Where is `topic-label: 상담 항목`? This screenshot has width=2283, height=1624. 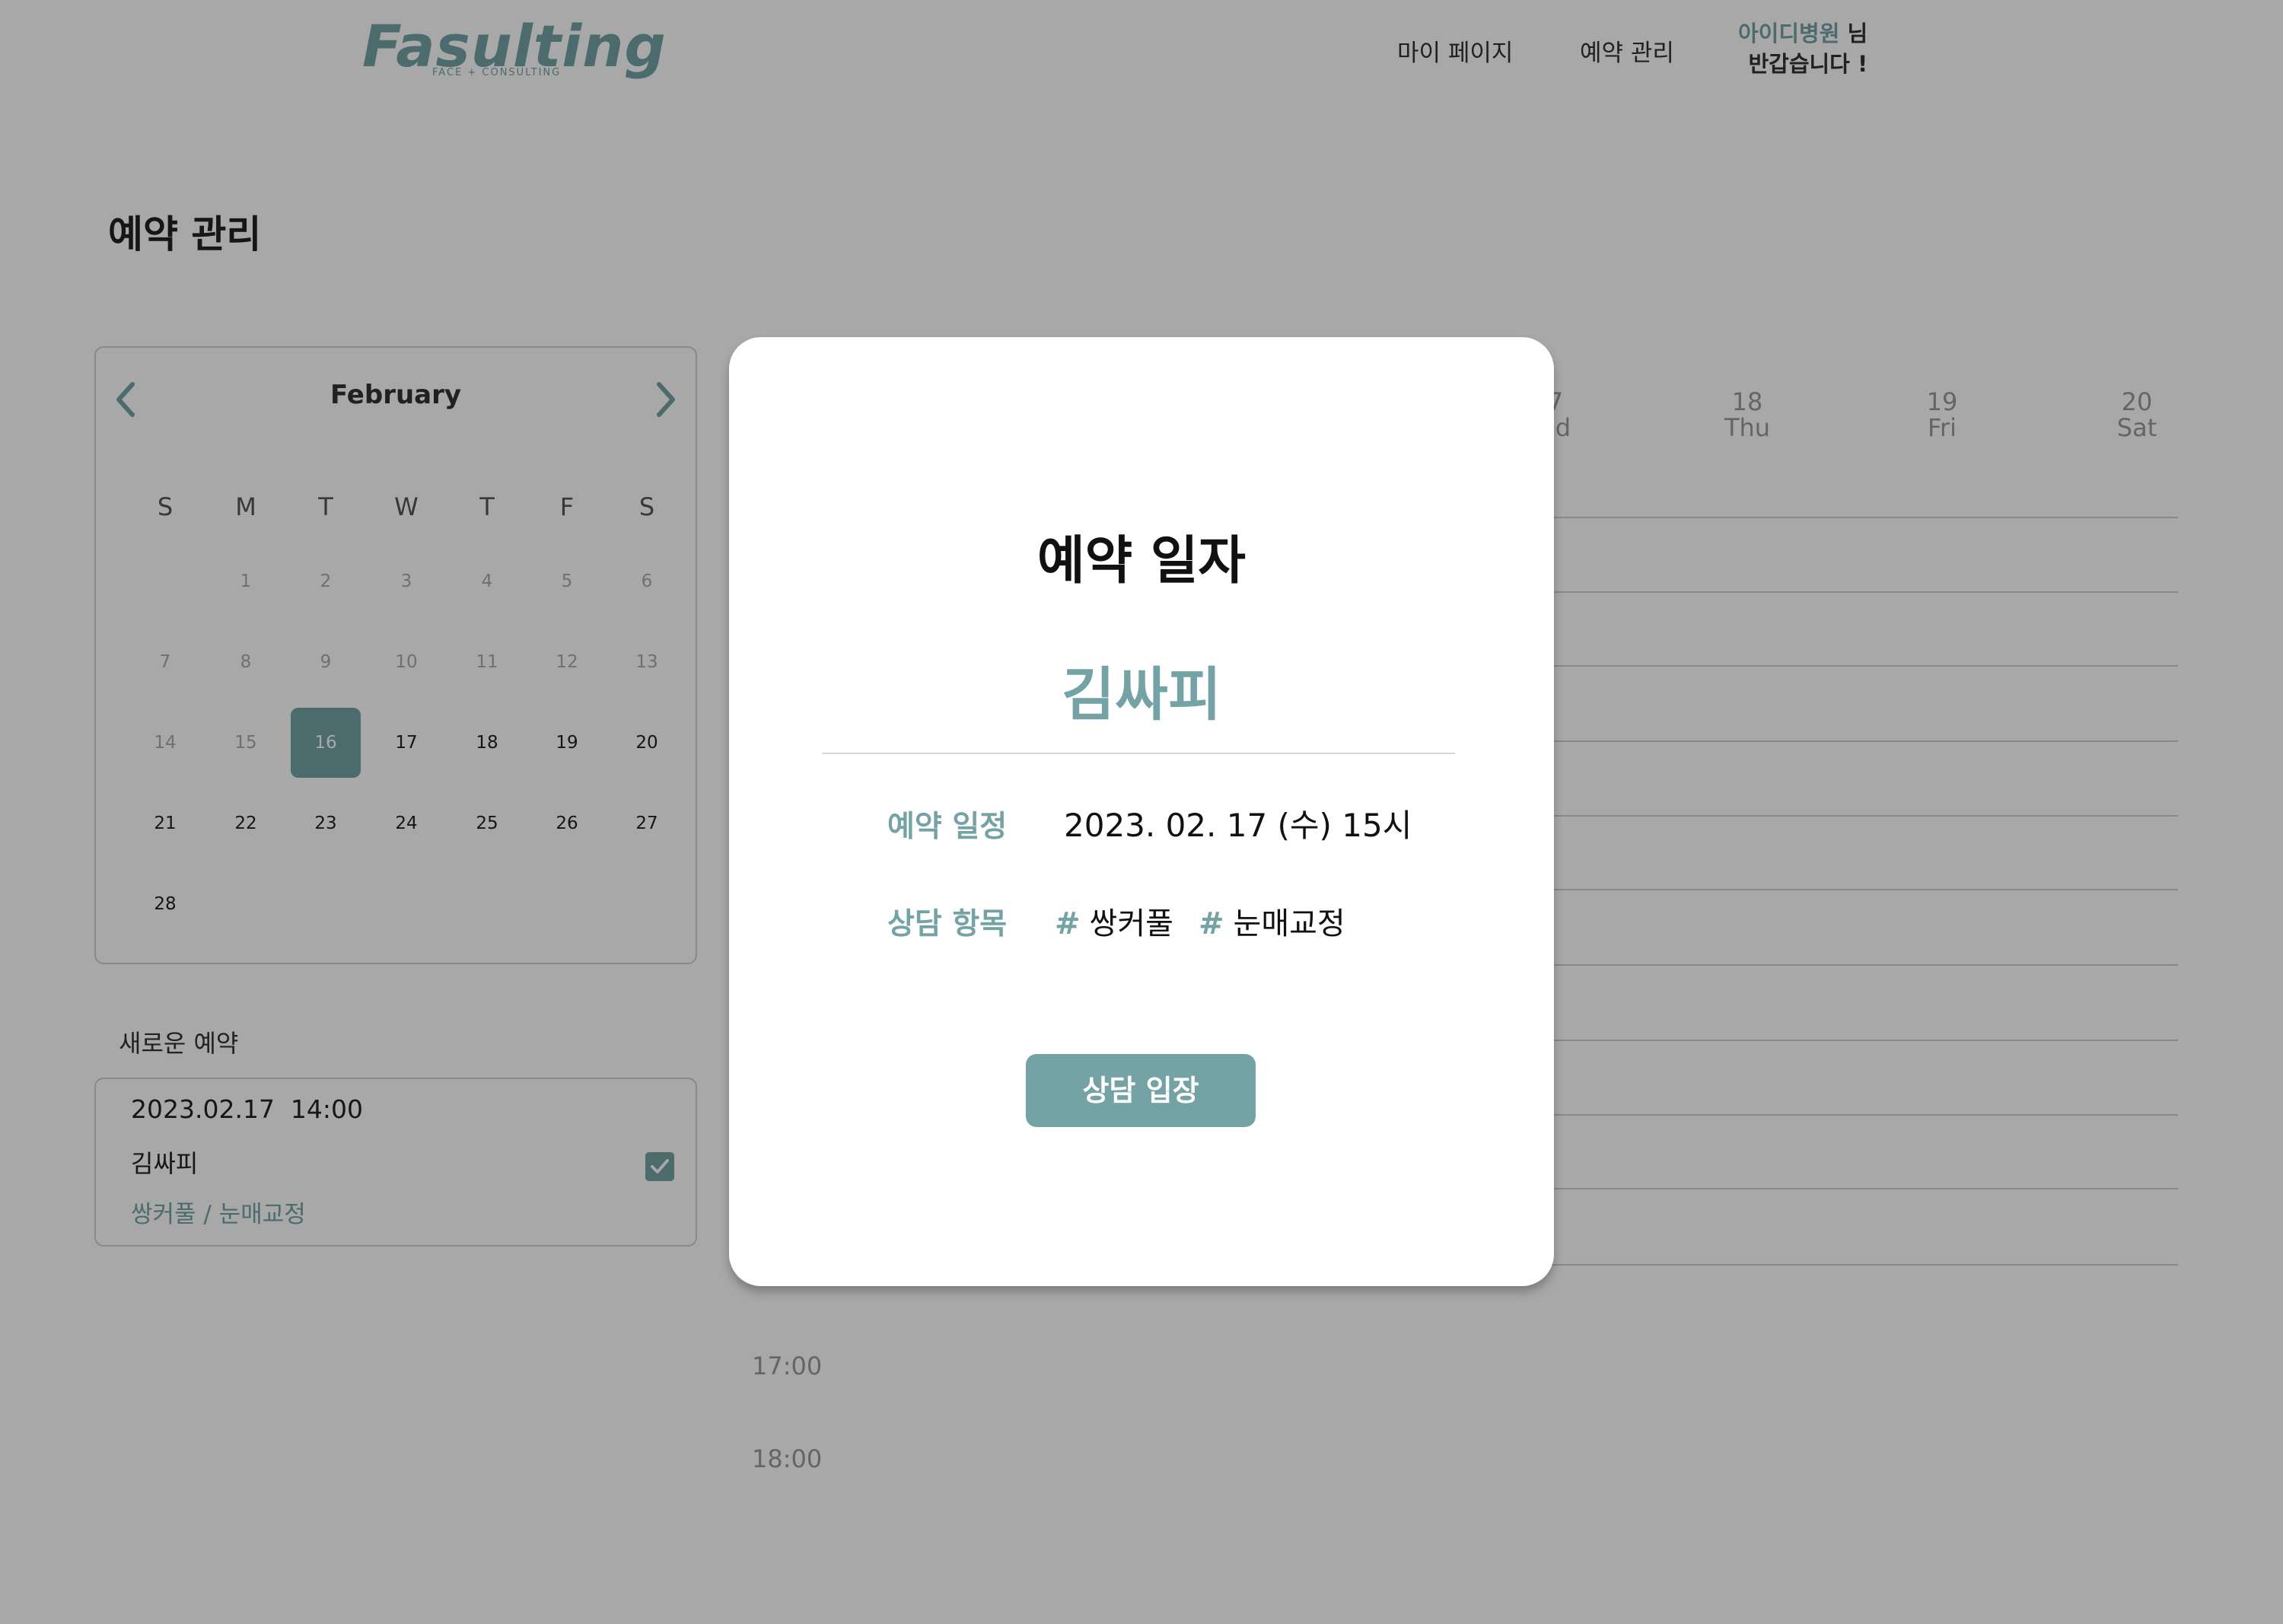 topic-label: 상담 항목 is located at coordinates (947, 924).